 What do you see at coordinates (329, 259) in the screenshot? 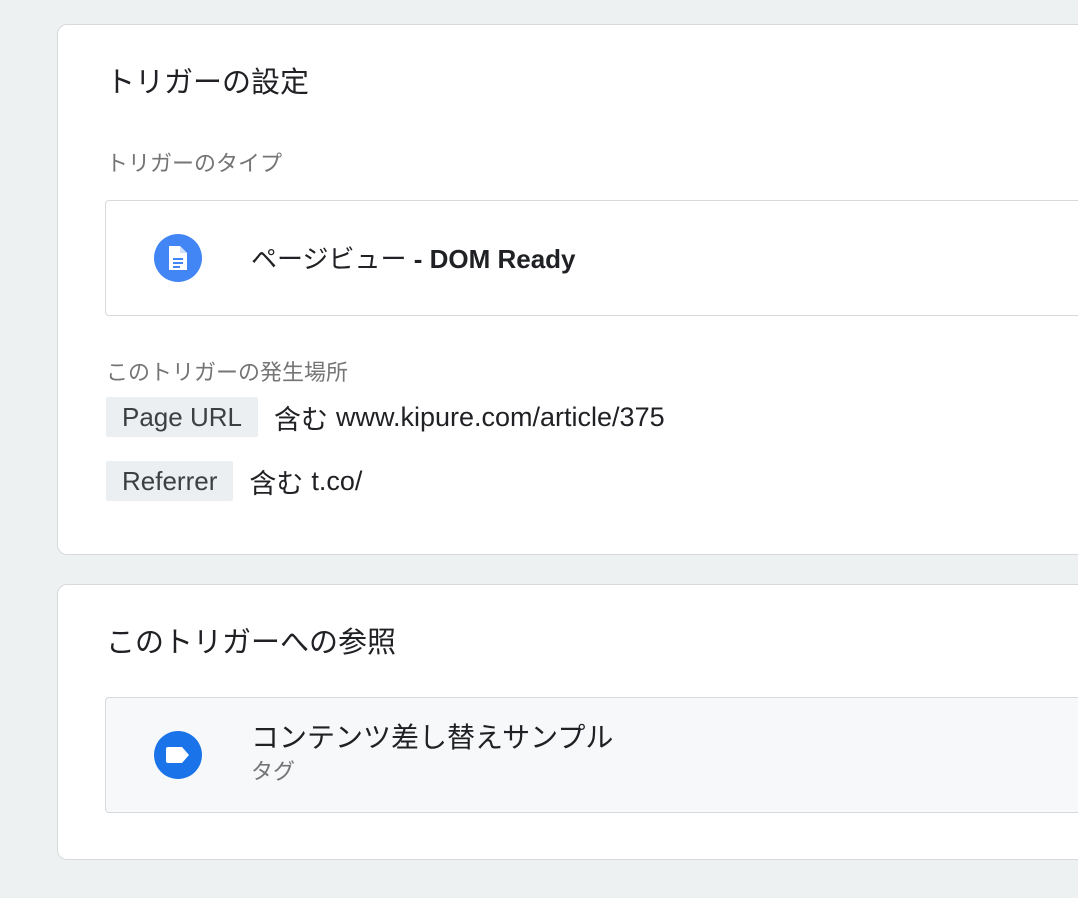
I see `trigger-type-prefix: ページビュー` at bounding box center [329, 259].